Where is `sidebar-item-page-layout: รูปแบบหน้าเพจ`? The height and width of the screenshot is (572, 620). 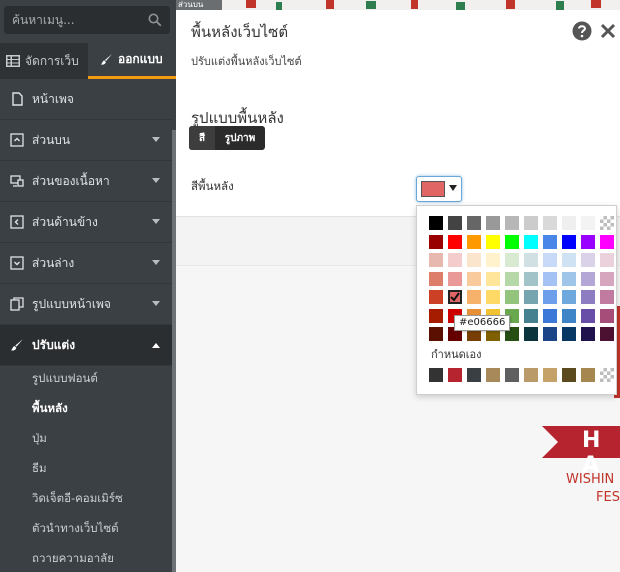 sidebar-item-page-layout: รูปแบบหน้าเพจ is located at coordinates (86, 304).